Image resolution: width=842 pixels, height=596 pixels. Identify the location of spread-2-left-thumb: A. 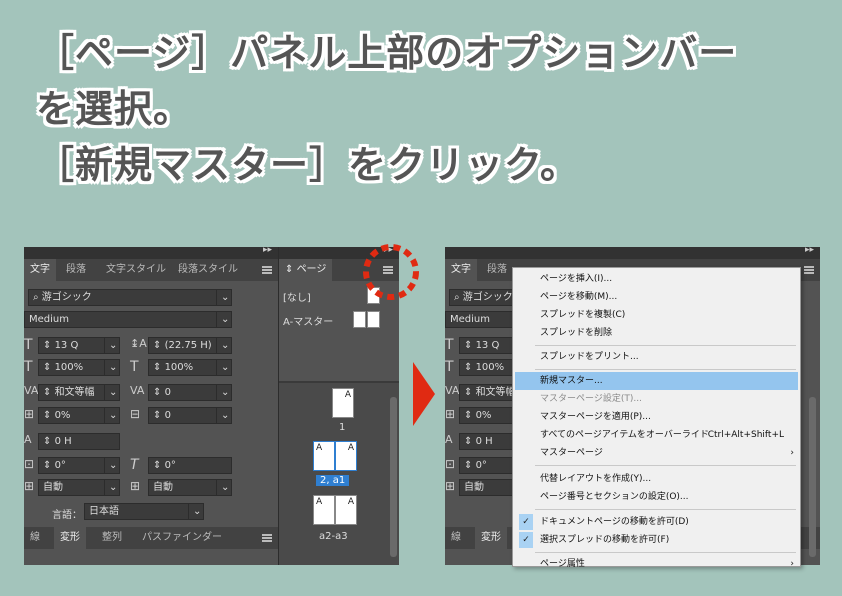
(324, 456).